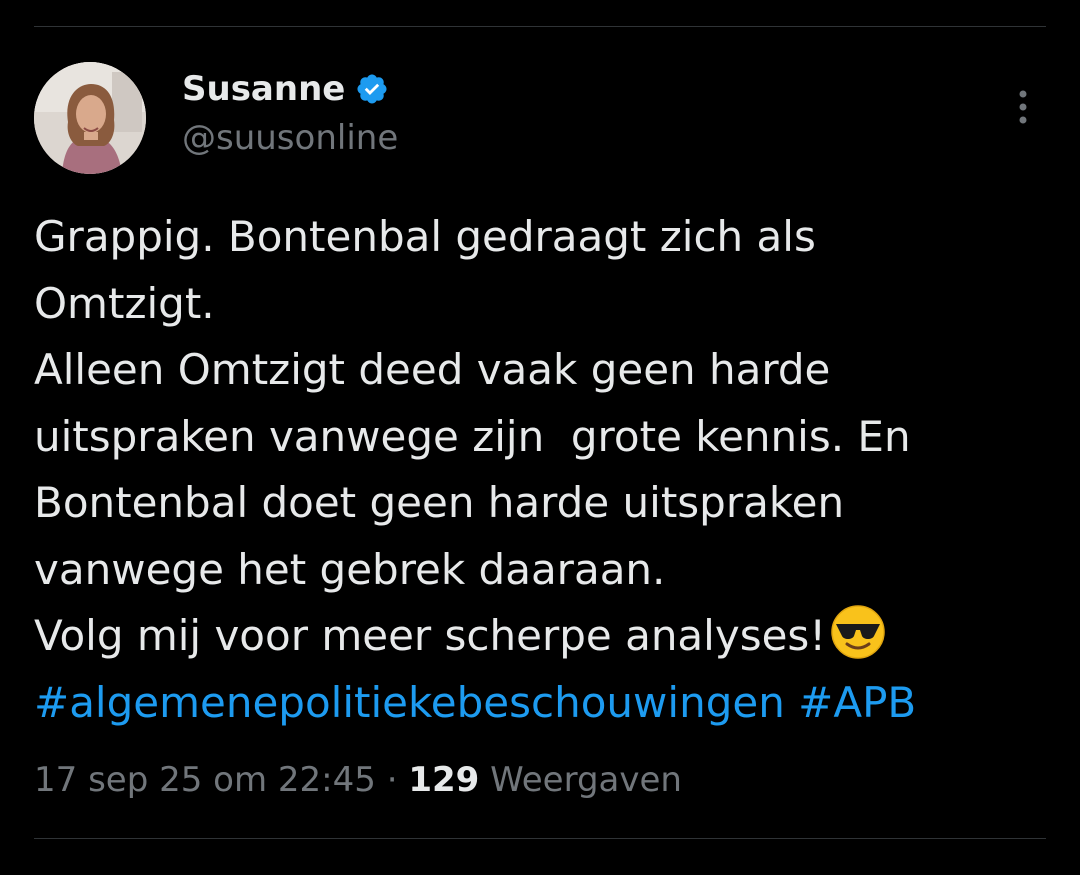 Image resolution: width=1080 pixels, height=875 pixels. I want to click on sunglasses-emoji-icon, so click(858, 632).